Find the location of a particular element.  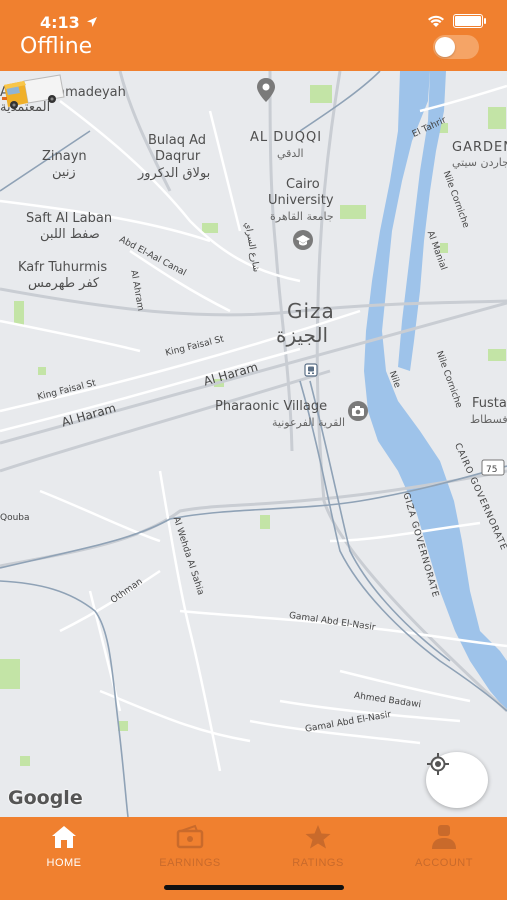

map-label-giza: Giza is located at coordinates (311, 311).